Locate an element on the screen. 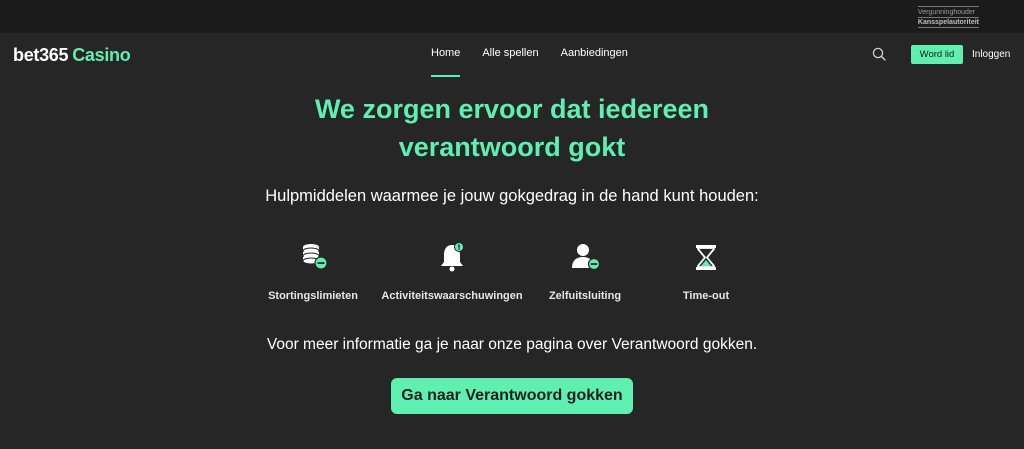 Image resolution: width=1024 pixels, height=449 pixels. login-link: Inloggen is located at coordinates (991, 54).